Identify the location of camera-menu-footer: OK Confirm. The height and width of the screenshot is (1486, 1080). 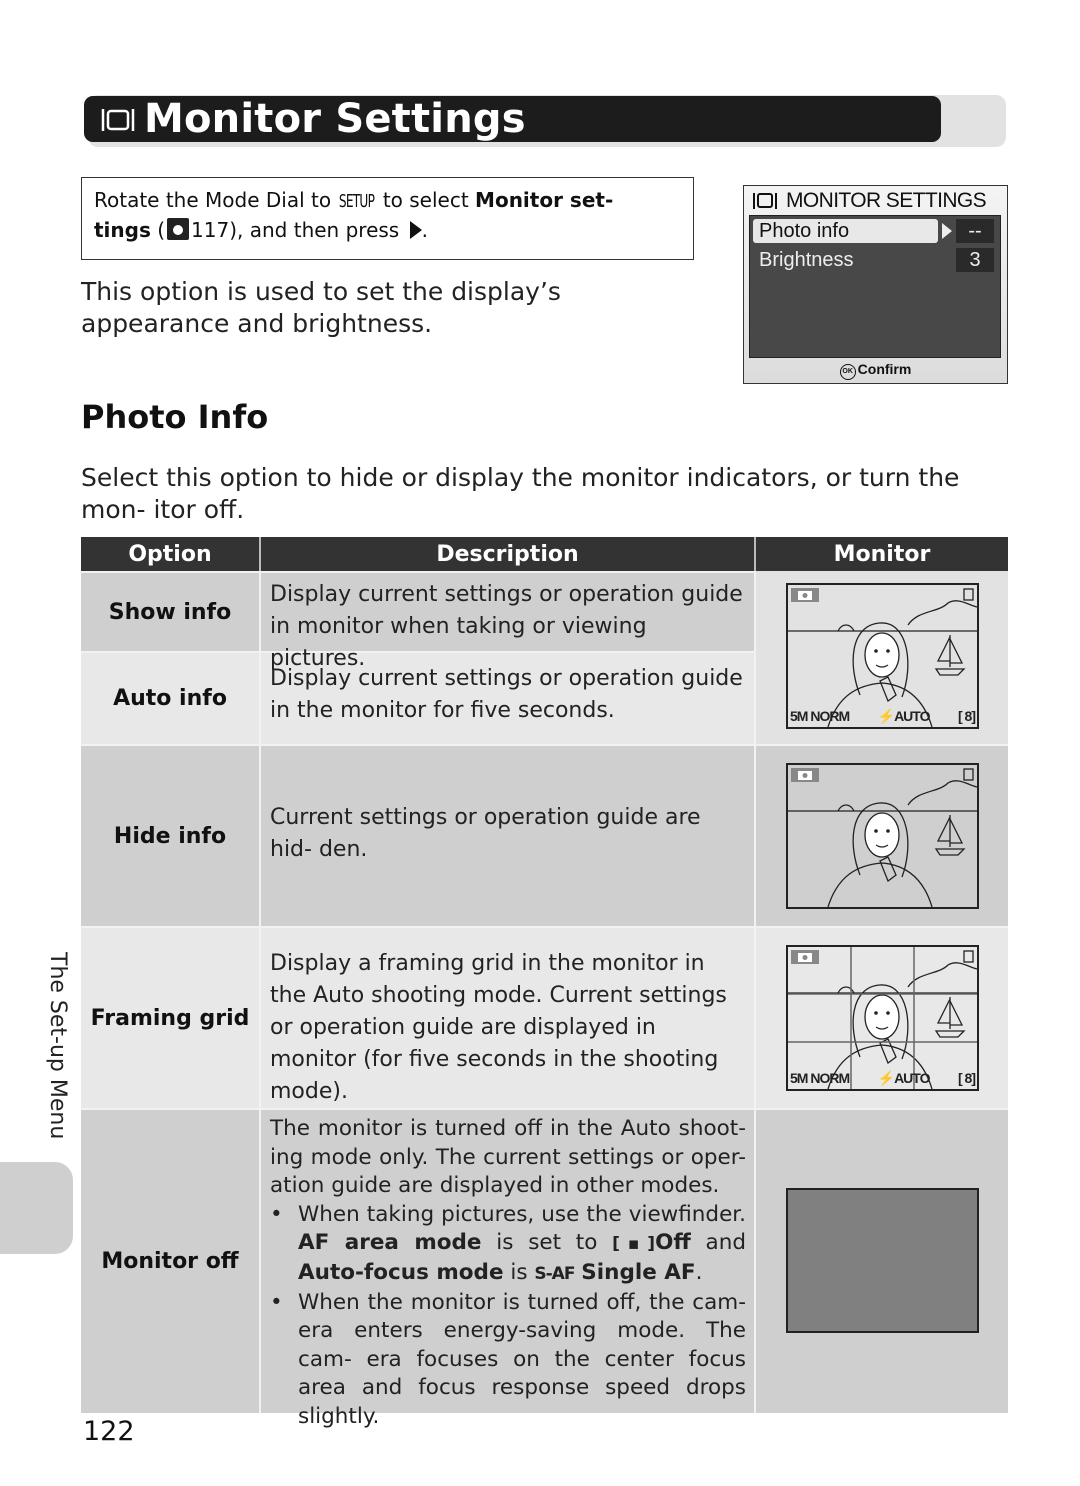
(875, 370).